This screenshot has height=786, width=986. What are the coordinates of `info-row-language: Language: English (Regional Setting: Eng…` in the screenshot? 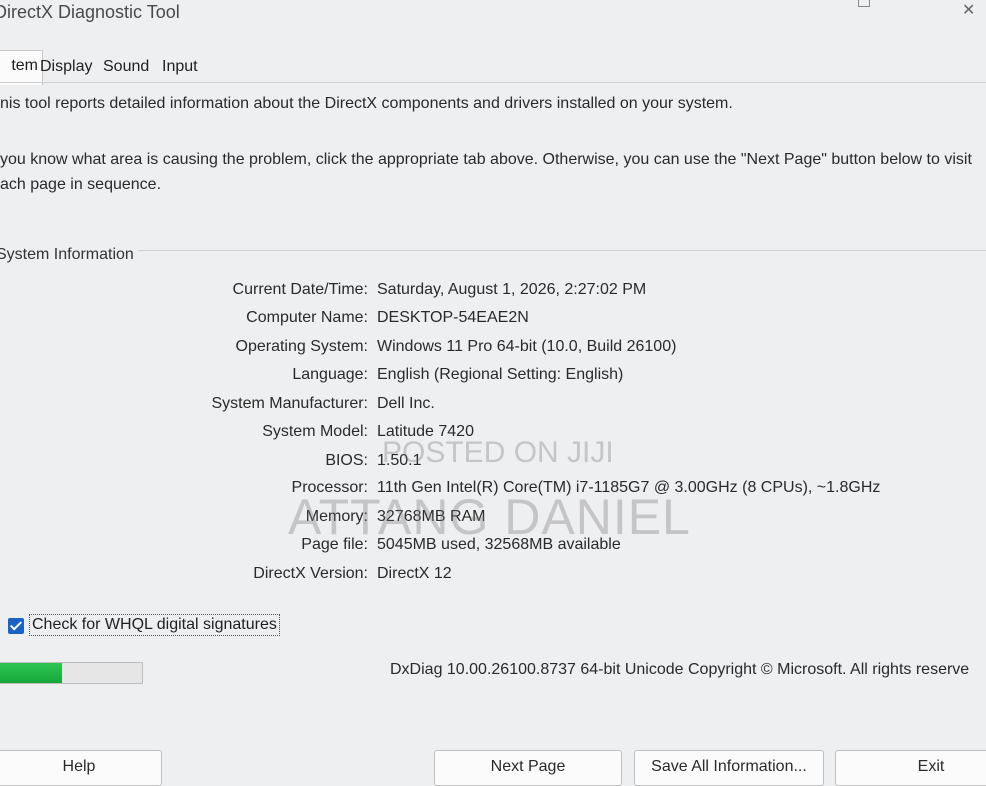 It's located at (493, 380).